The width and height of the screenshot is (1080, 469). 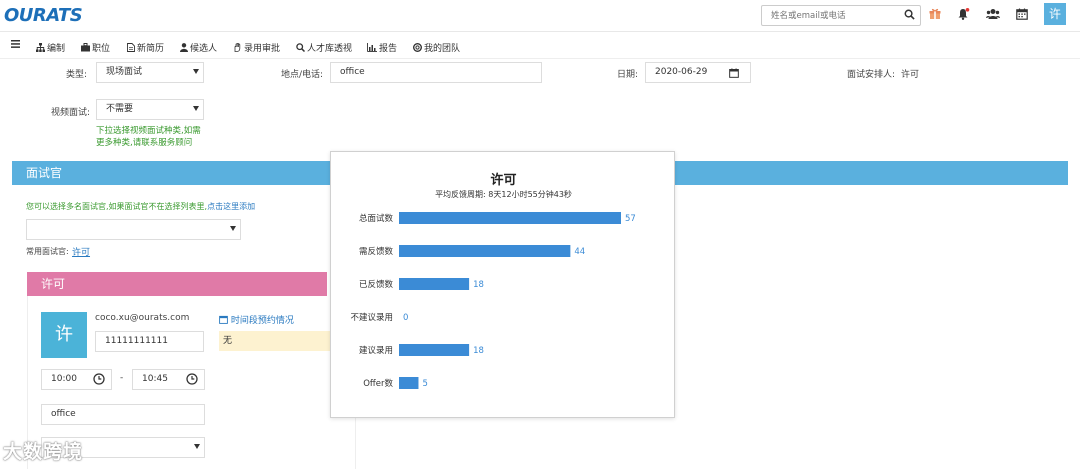 What do you see at coordinates (376, 350) in the screenshot?
I see `category-label: 建议录用` at bounding box center [376, 350].